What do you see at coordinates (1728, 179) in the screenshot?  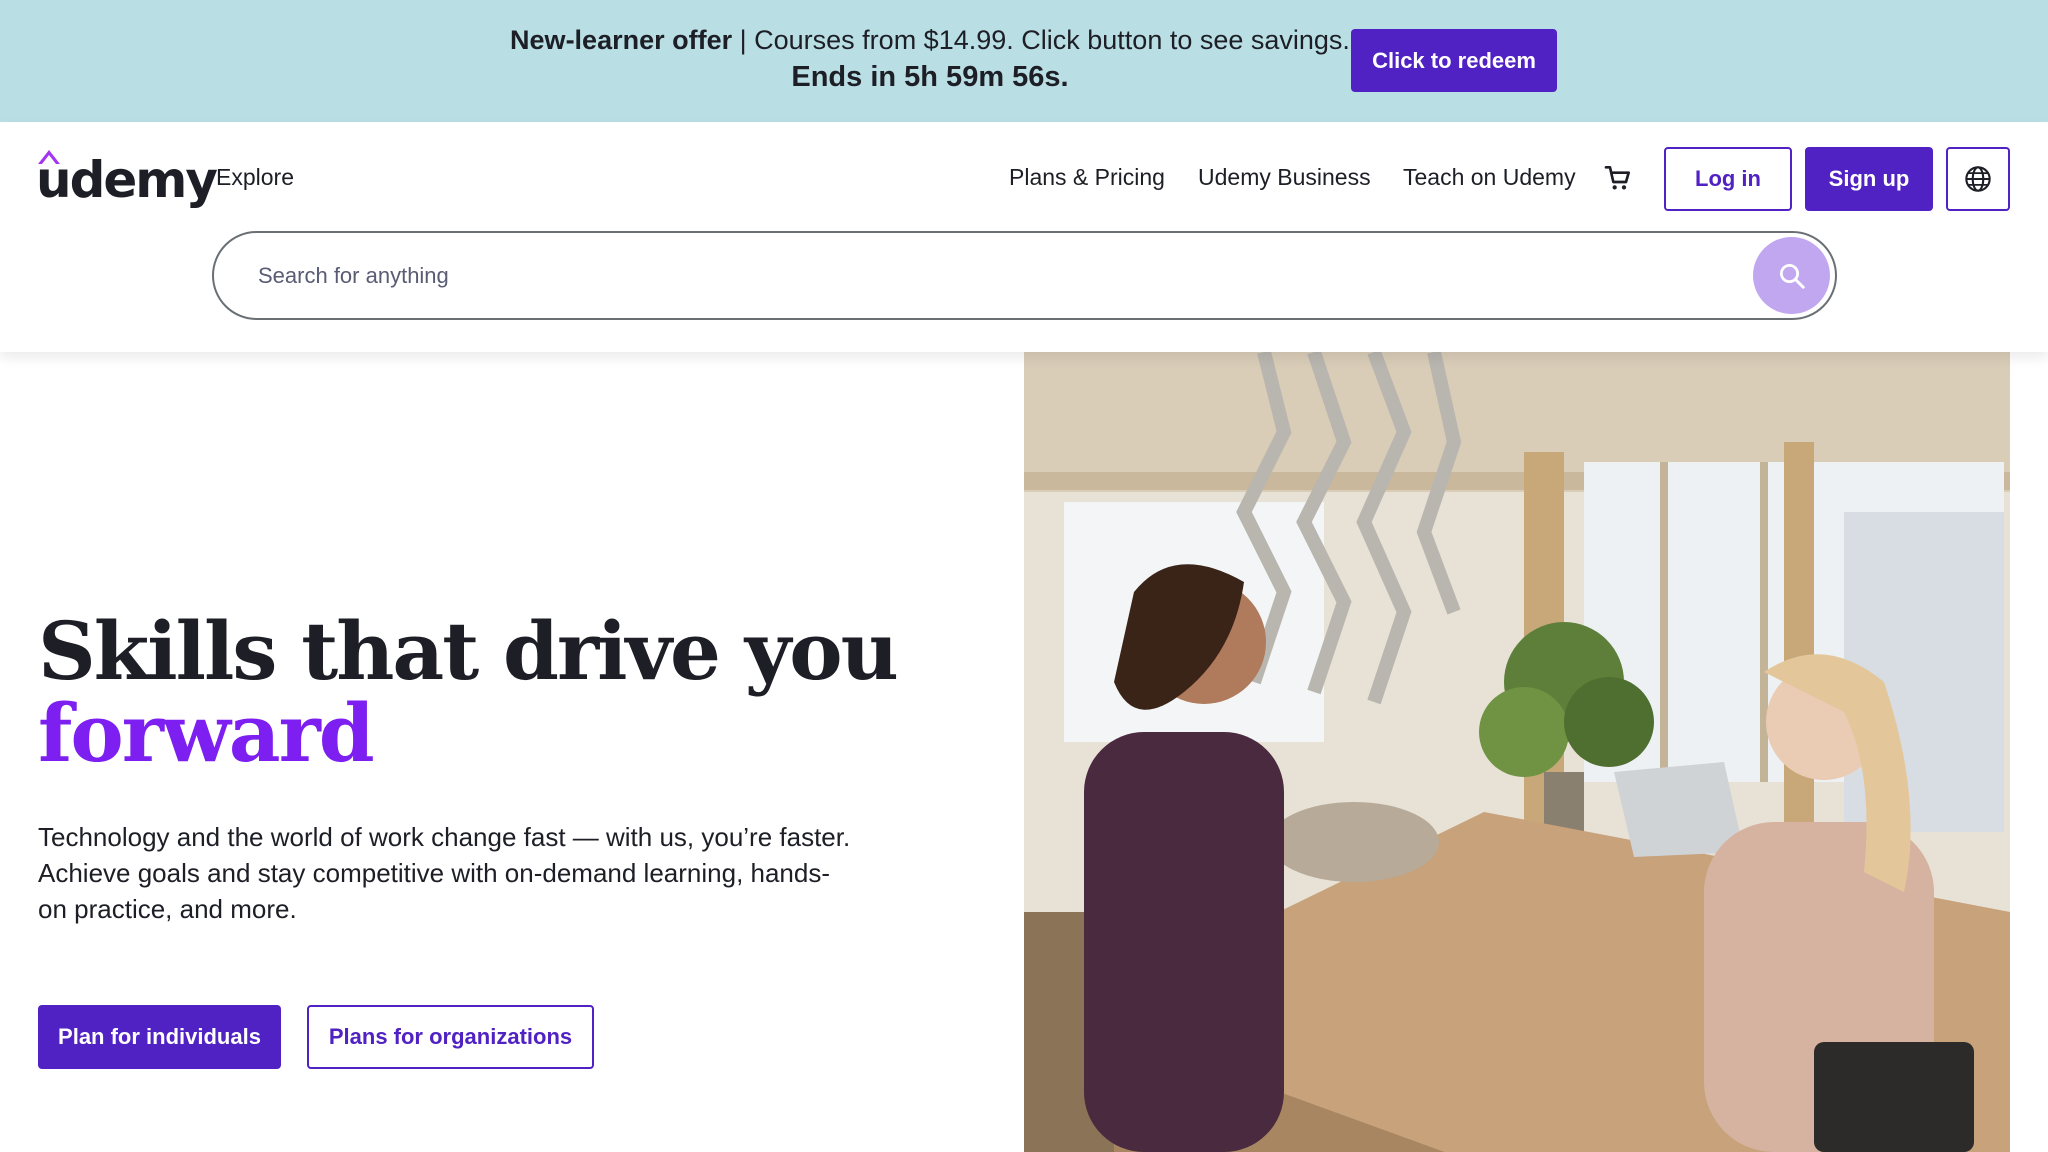 I see `login-button: Log in` at bounding box center [1728, 179].